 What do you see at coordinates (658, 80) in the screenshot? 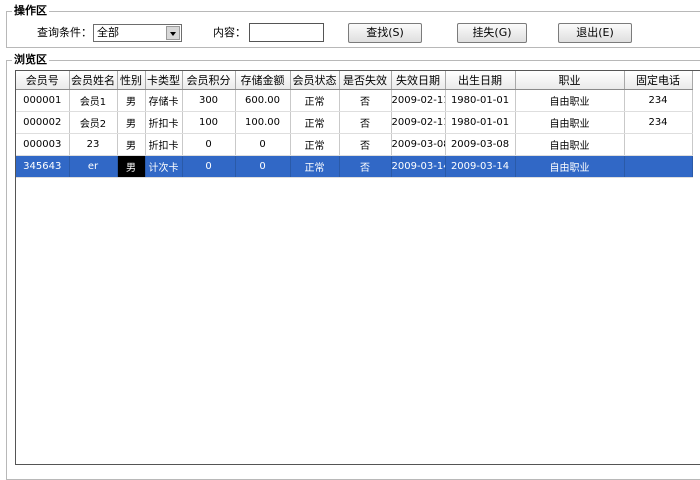
I see `column-header: 固定电话` at bounding box center [658, 80].